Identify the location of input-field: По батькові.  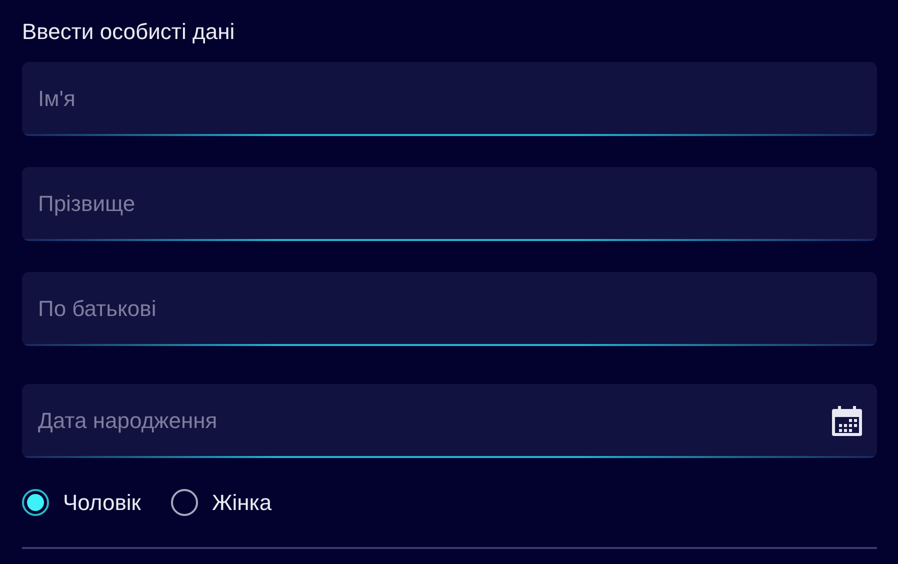
(449, 309).